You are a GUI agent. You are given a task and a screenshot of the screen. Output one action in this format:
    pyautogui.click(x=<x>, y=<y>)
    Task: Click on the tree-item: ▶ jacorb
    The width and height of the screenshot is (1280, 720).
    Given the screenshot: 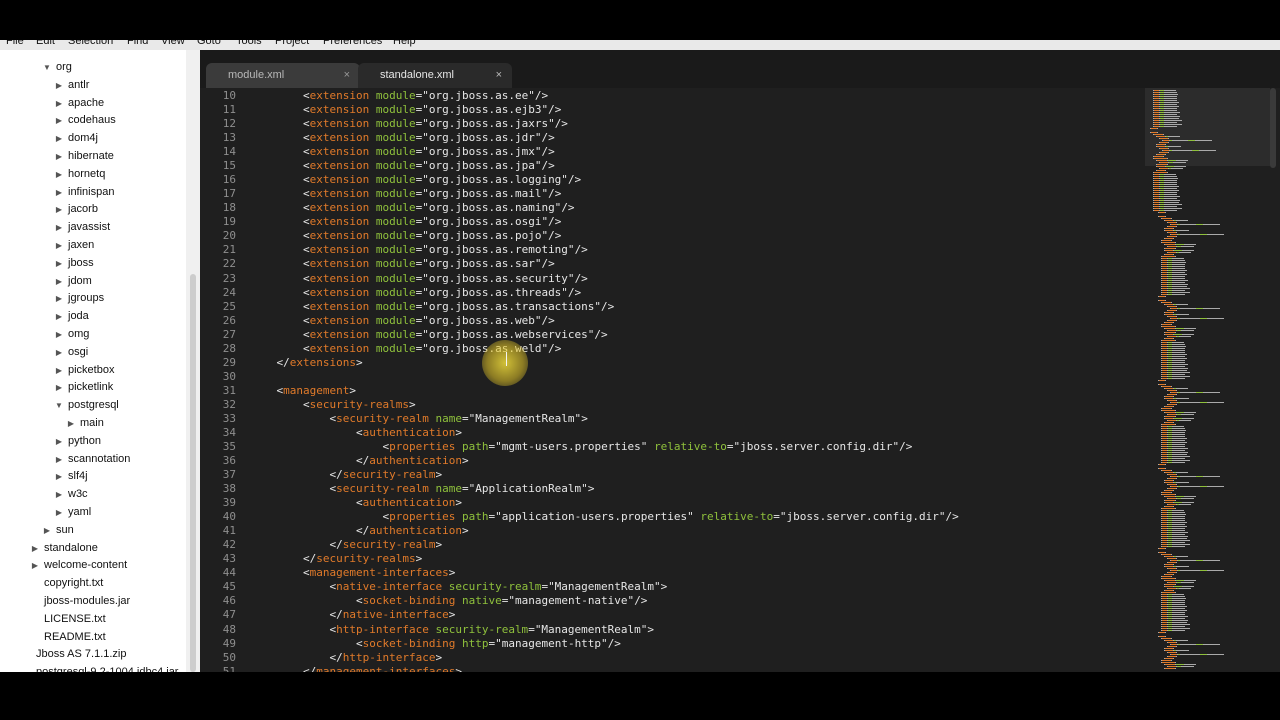 What is the action you would take?
    pyautogui.click(x=76, y=209)
    